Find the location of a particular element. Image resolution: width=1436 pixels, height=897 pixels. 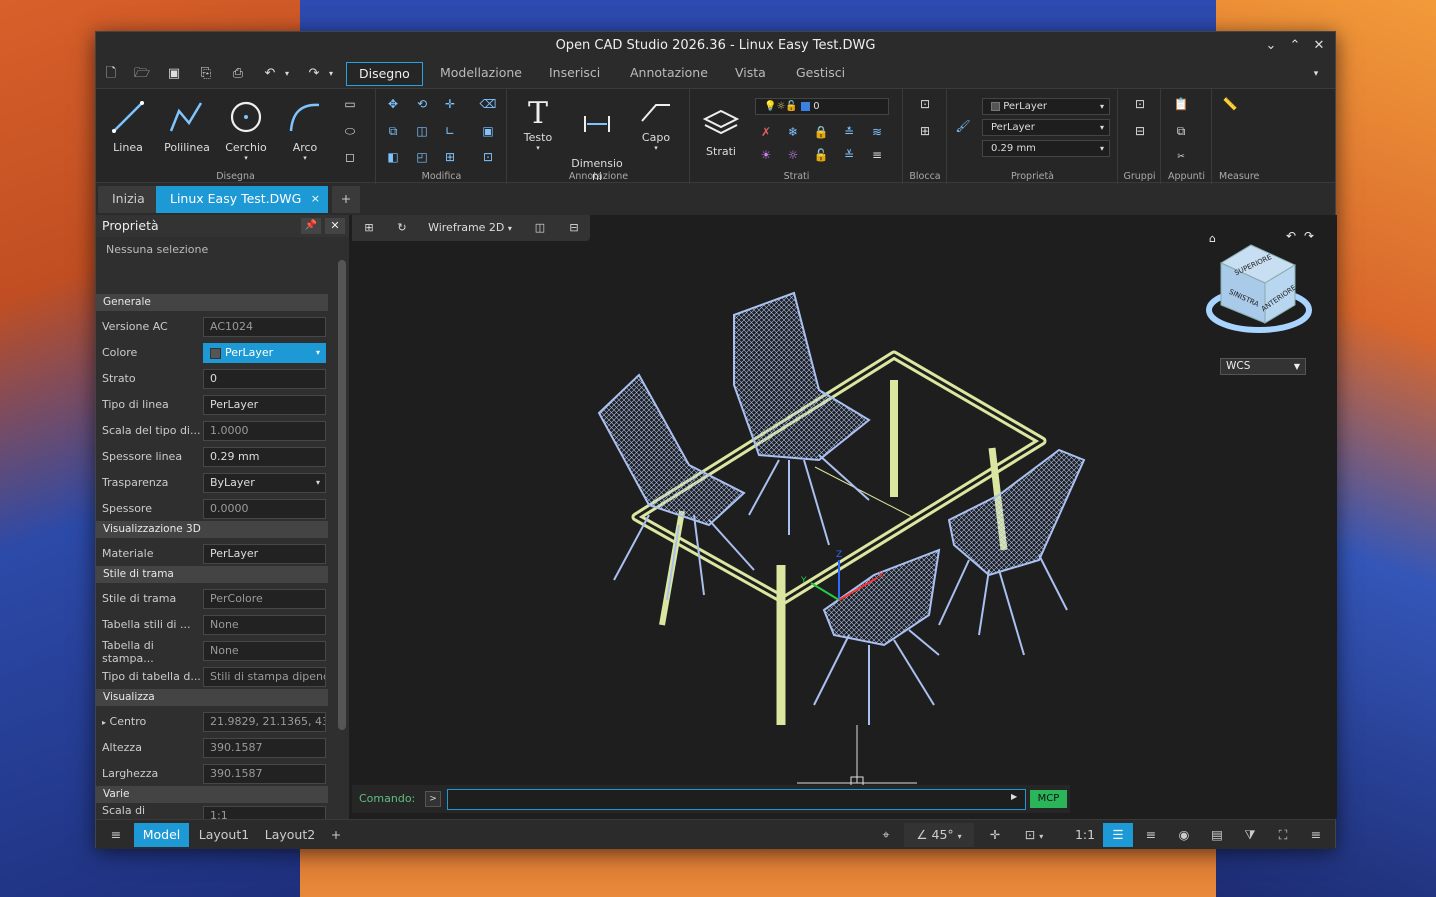

scale-icon: ◰ is located at coordinates (422, 157).